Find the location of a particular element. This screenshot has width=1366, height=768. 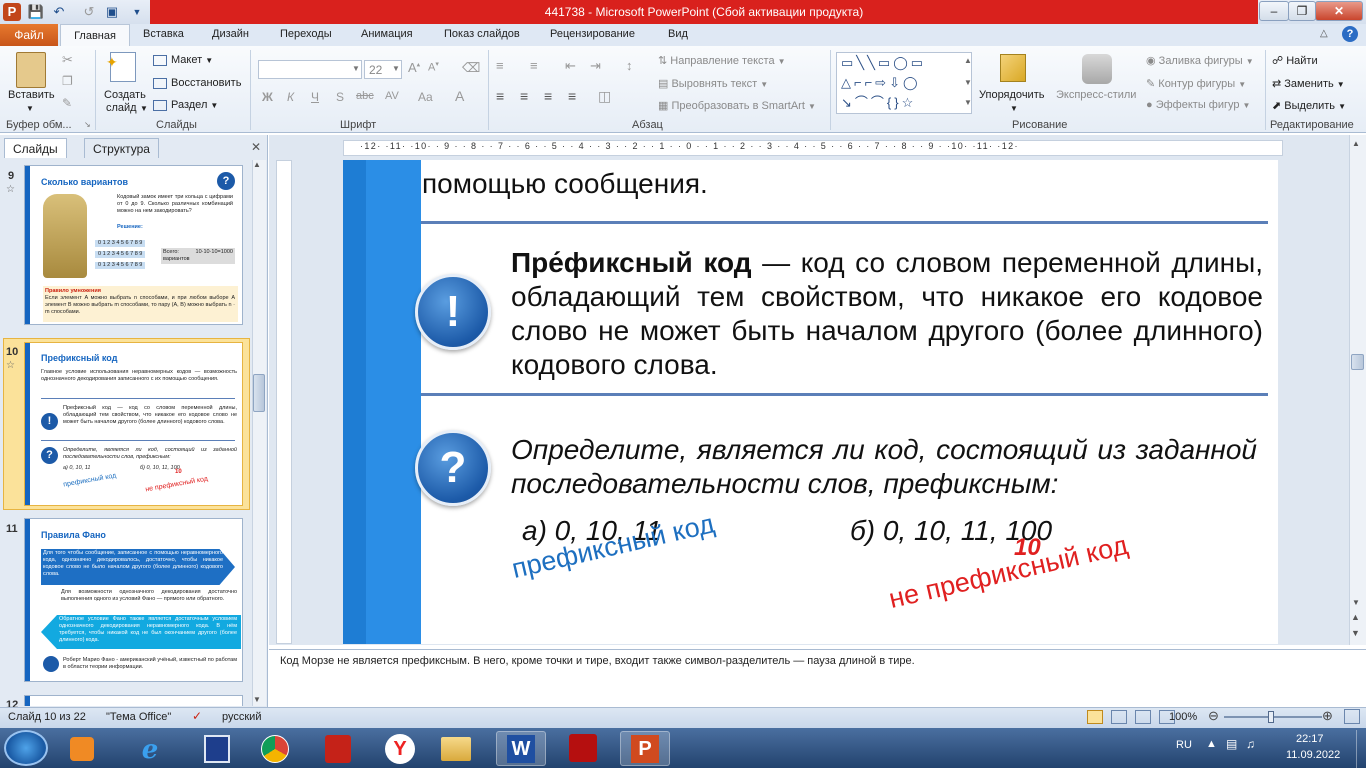

clock-time: 22:17 is located at coordinates (1310, 739).